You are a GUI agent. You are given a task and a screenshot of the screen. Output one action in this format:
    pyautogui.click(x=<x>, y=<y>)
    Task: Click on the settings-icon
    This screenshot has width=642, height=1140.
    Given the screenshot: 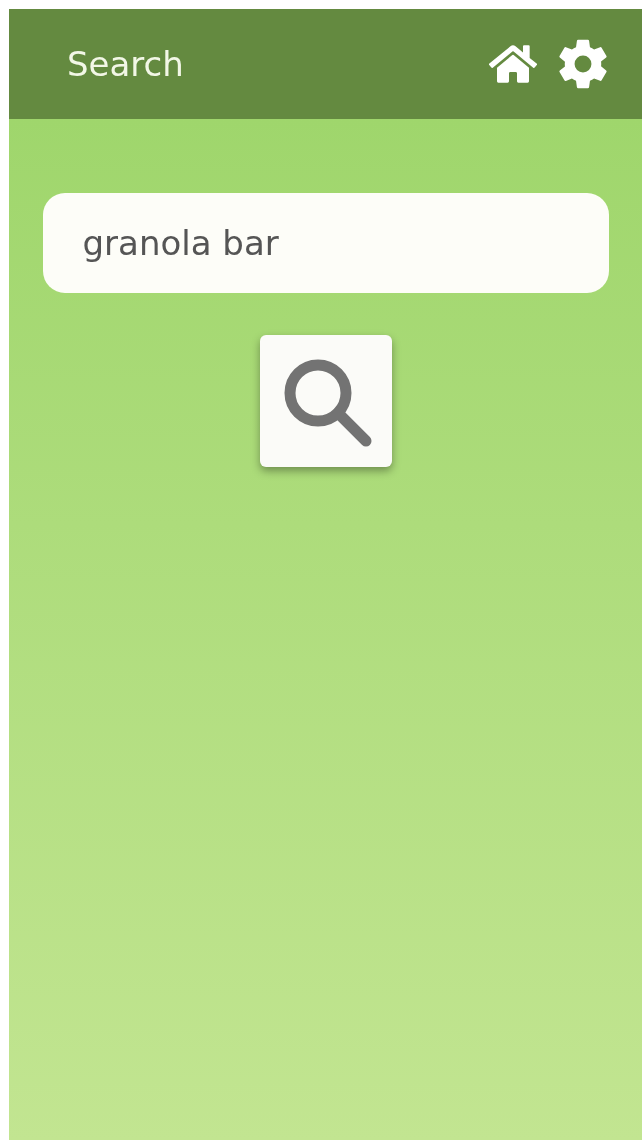 What is the action you would take?
    pyautogui.click(x=583, y=64)
    